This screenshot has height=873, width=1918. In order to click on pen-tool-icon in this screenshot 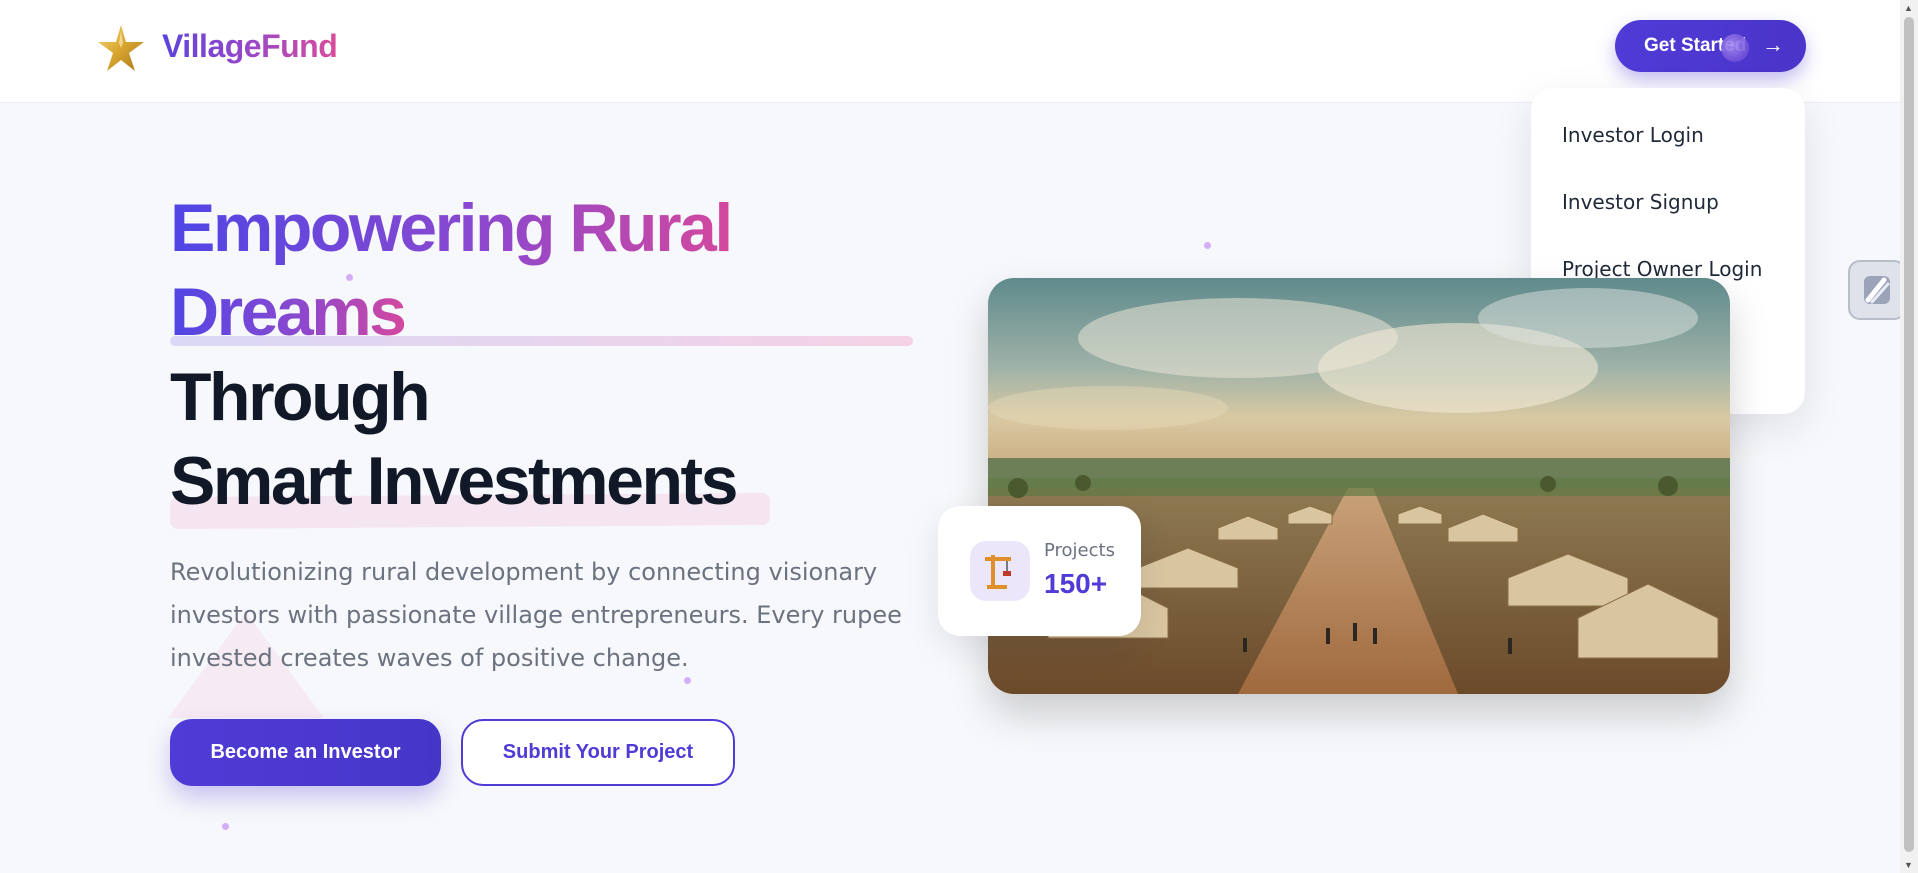, I will do `click(1877, 290)`.